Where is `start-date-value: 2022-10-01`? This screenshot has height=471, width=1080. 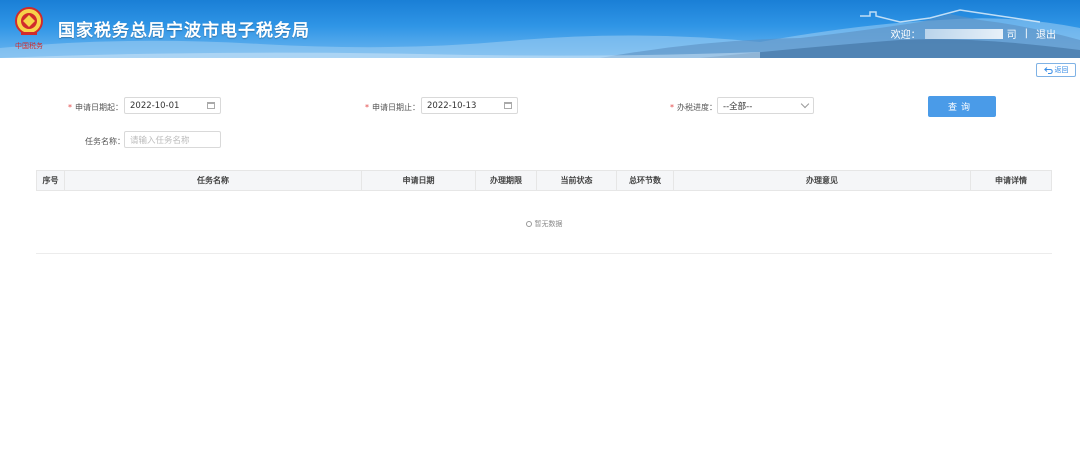
start-date-value: 2022-10-01 is located at coordinates (155, 105).